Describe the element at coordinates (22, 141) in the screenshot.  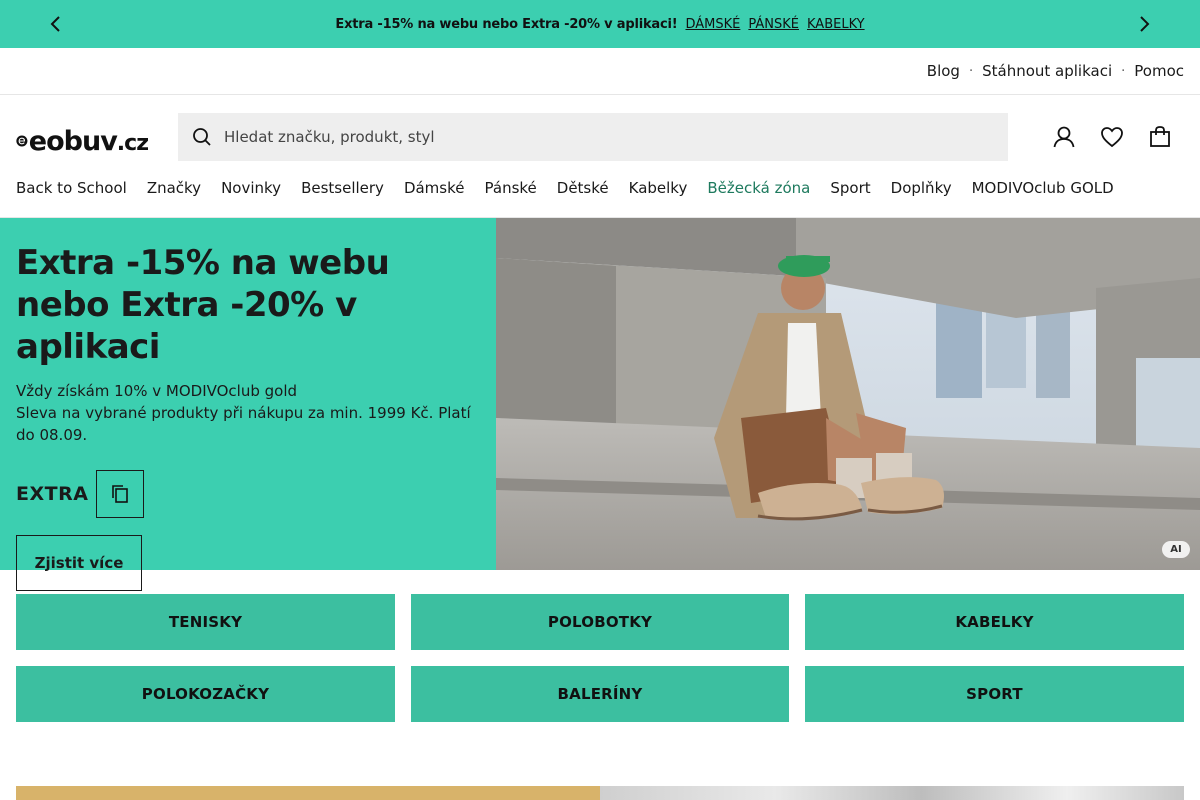
I see `logo-e-icon` at that location.